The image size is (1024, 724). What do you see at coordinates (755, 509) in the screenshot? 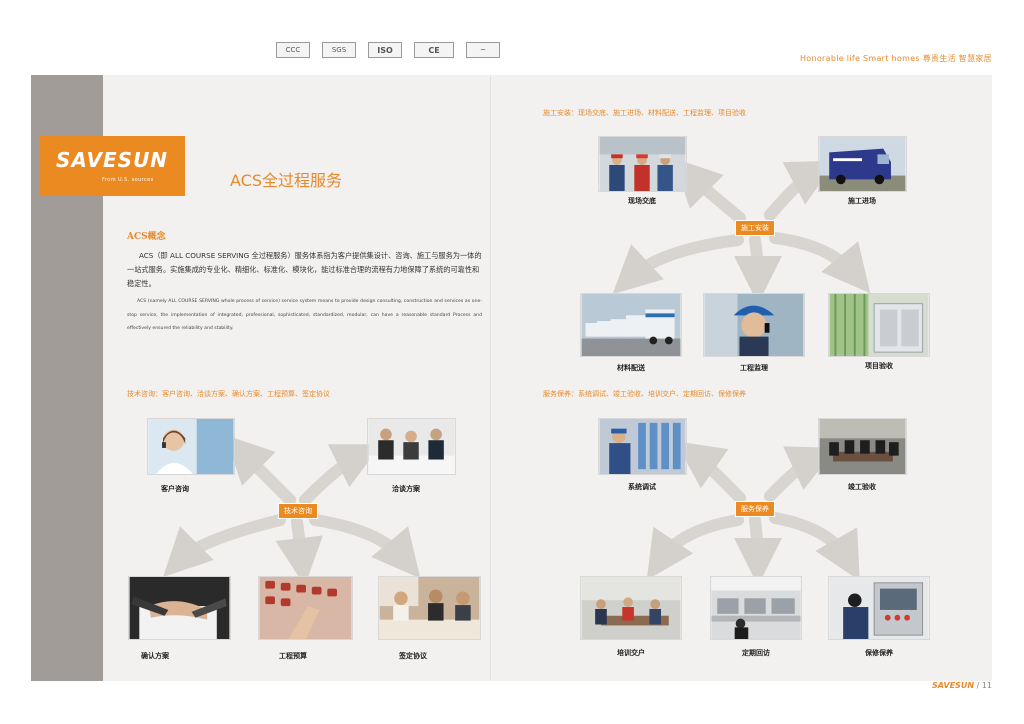
I see `hub-service-maintain: 服务保养` at bounding box center [755, 509].